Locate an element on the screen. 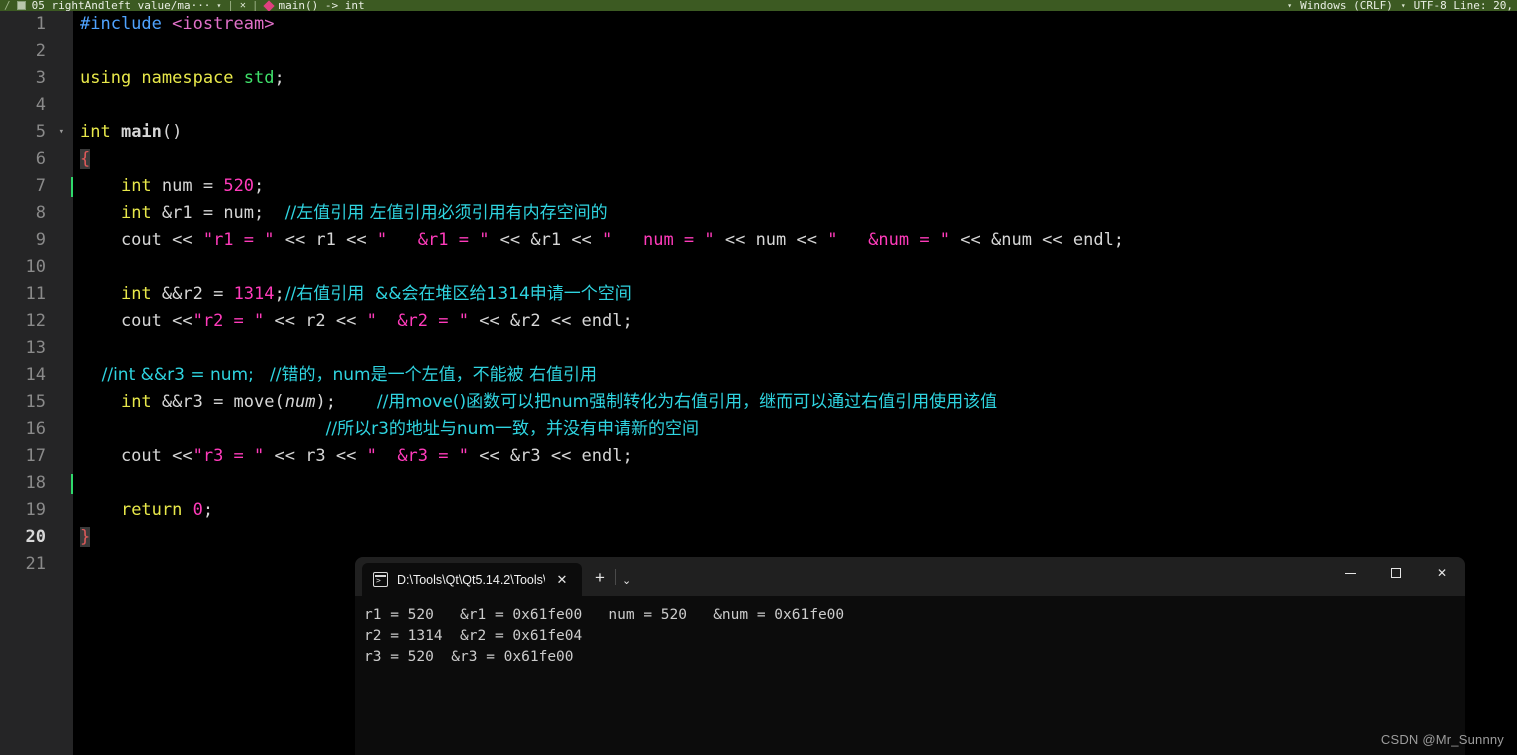 This screenshot has height=755, width=1517. line-number: 13 is located at coordinates (36, 348).